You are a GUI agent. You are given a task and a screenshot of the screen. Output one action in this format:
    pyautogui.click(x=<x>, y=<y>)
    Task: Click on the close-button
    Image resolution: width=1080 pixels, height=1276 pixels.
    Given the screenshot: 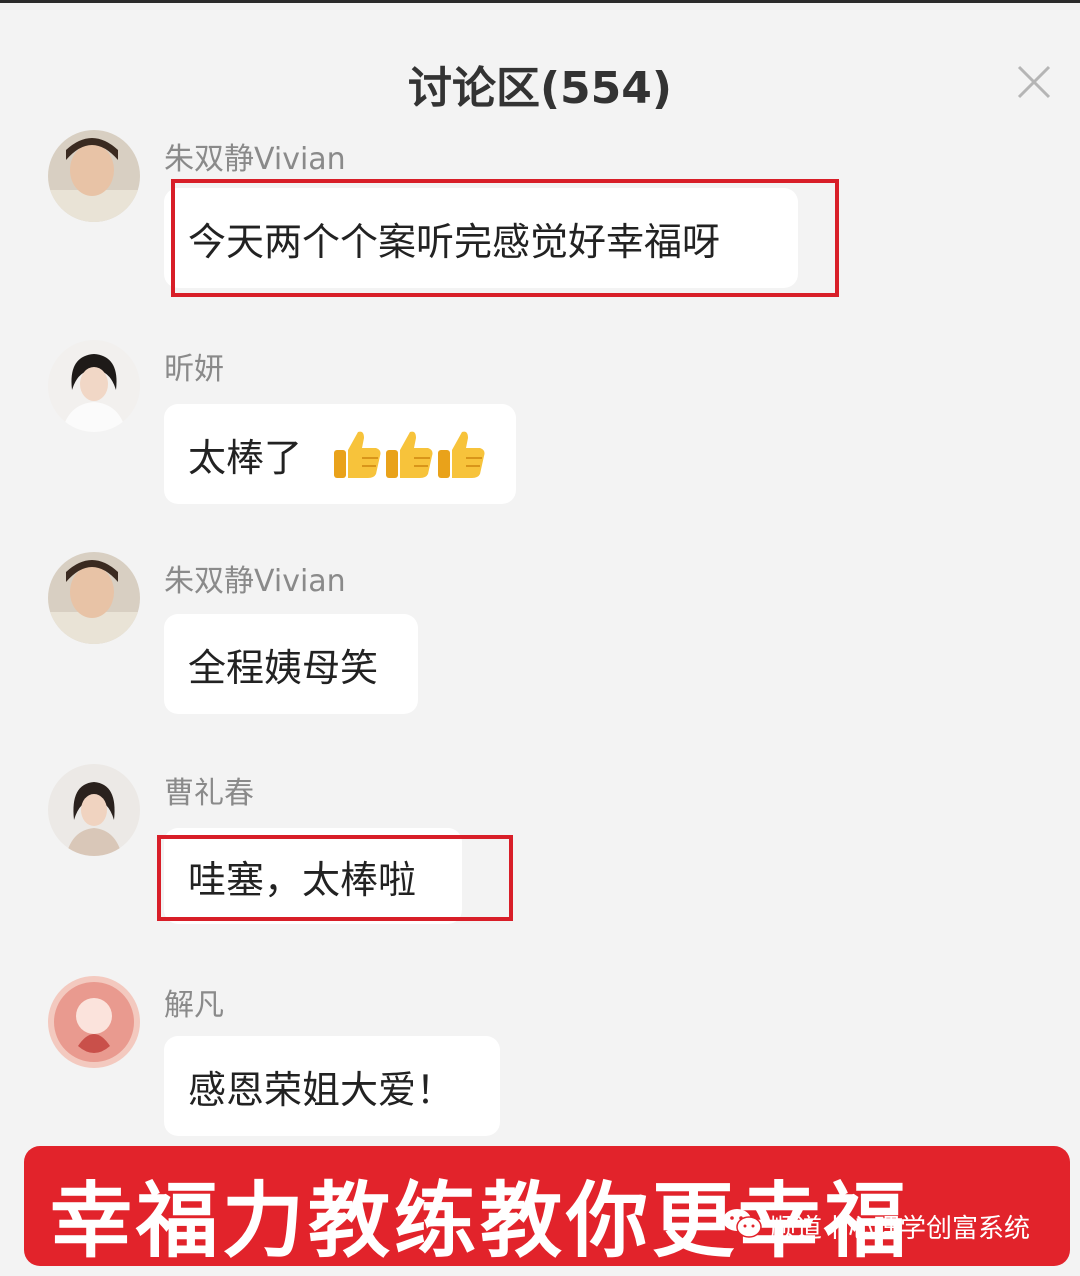 What is the action you would take?
    pyautogui.click(x=1034, y=82)
    